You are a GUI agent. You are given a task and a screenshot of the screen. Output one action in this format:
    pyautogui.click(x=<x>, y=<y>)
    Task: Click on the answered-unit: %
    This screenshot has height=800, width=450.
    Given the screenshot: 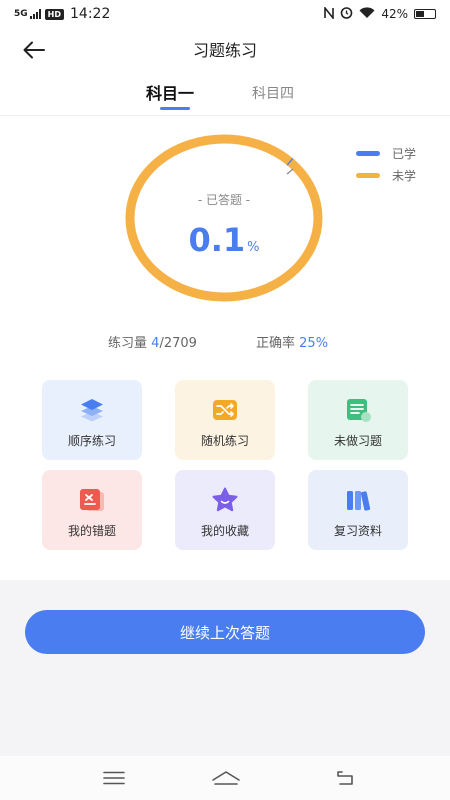 What is the action you would take?
    pyautogui.click(x=253, y=247)
    